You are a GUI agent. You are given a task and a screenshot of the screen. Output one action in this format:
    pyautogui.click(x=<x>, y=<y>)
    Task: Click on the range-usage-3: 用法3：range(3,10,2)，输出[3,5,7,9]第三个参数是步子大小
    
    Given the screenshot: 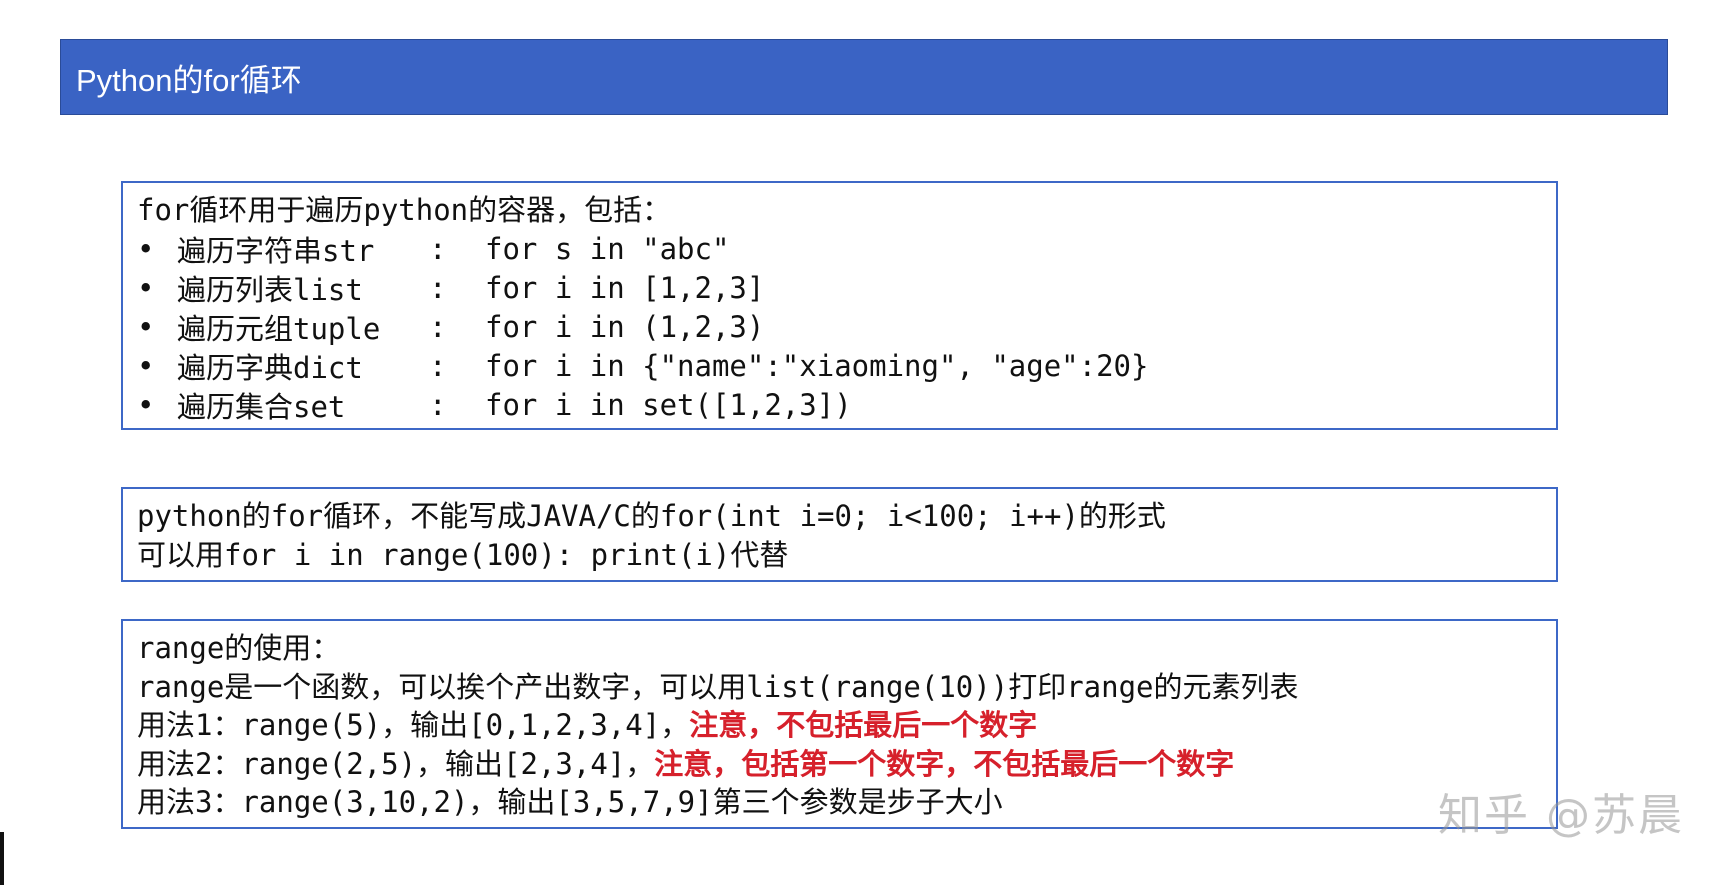 What is the action you would take?
    pyautogui.click(x=839, y=802)
    